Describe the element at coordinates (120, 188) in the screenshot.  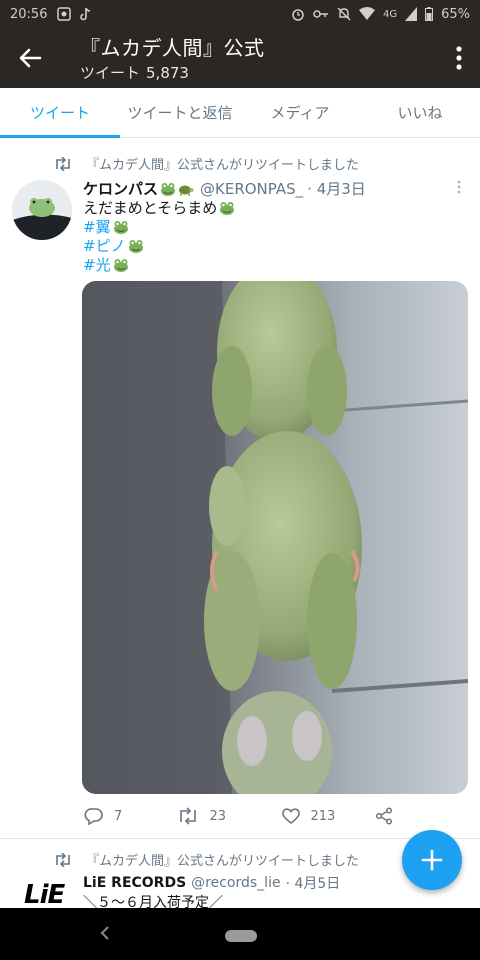
I see `author-name: ケロンパス` at that location.